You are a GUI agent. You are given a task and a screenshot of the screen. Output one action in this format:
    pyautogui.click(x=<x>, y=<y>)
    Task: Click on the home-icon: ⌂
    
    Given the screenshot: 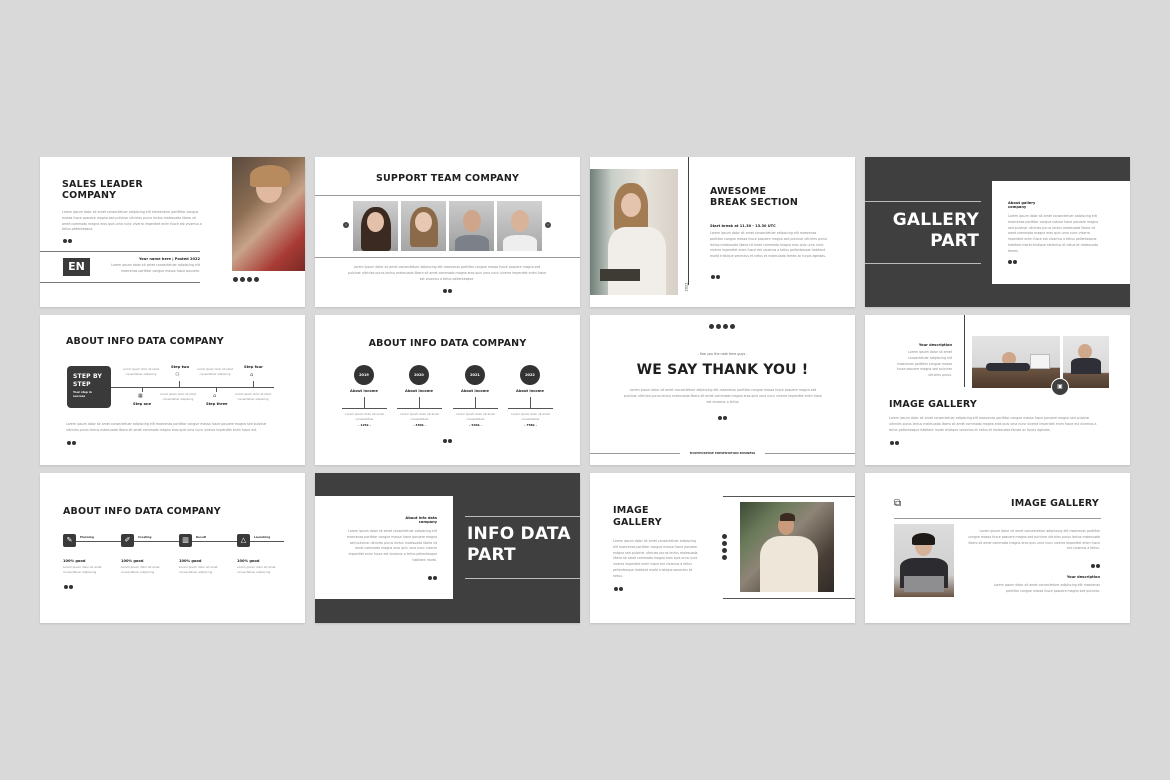 What is the action you would take?
    pyautogui.click(x=252, y=375)
    